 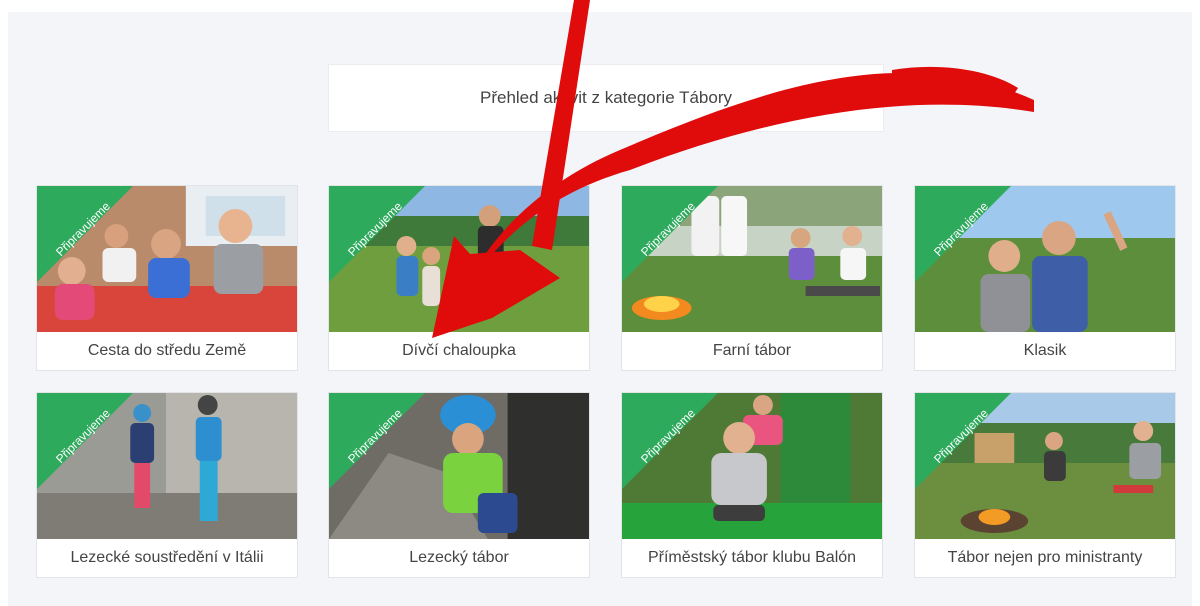 I want to click on activity-title: Příměstský tábor klubu Balón, so click(x=752, y=558).